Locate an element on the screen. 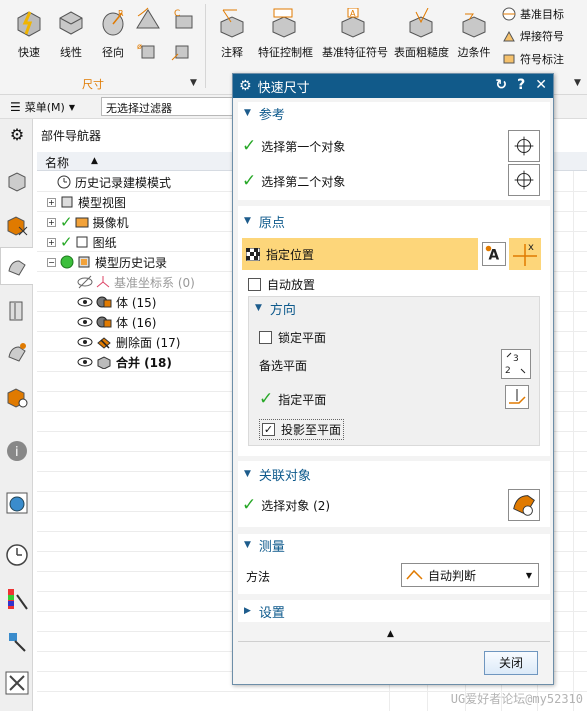 This screenshot has height=711, width=587. reset-icon: ↻ is located at coordinates (501, 85).